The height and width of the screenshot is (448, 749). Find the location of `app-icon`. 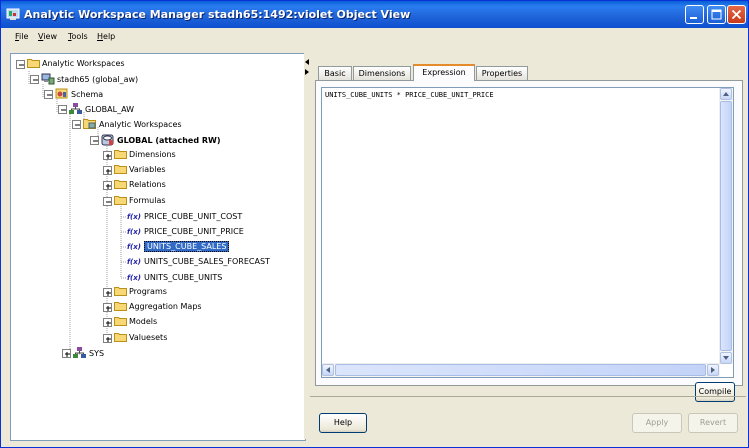

app-icon is located at coordinates (13, 14).